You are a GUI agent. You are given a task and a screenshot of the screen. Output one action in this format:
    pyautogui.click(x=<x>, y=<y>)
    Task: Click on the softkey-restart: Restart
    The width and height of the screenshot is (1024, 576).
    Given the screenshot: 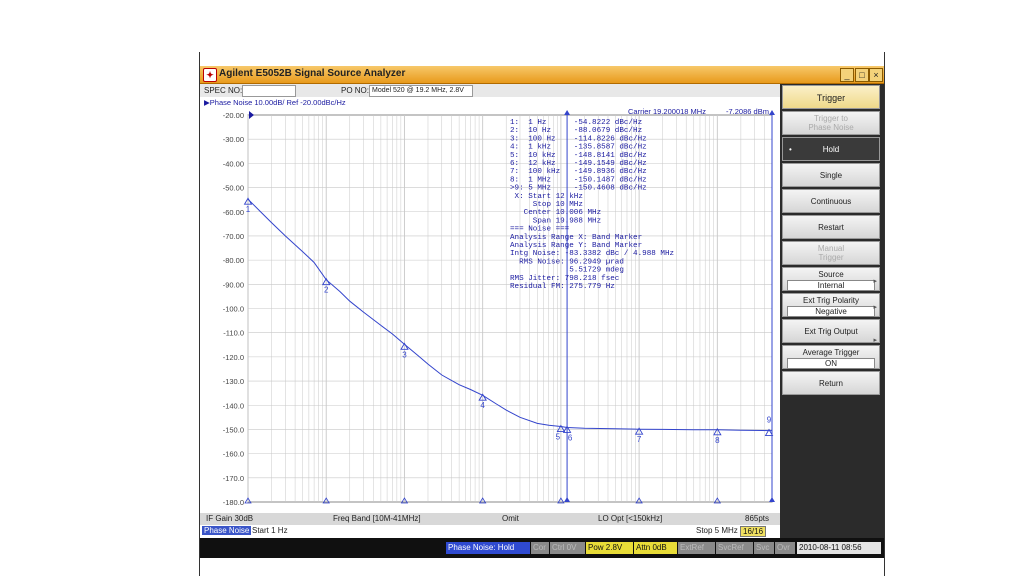 What is the action you would take?
    pyautogui.click(x=831, y=227)
    